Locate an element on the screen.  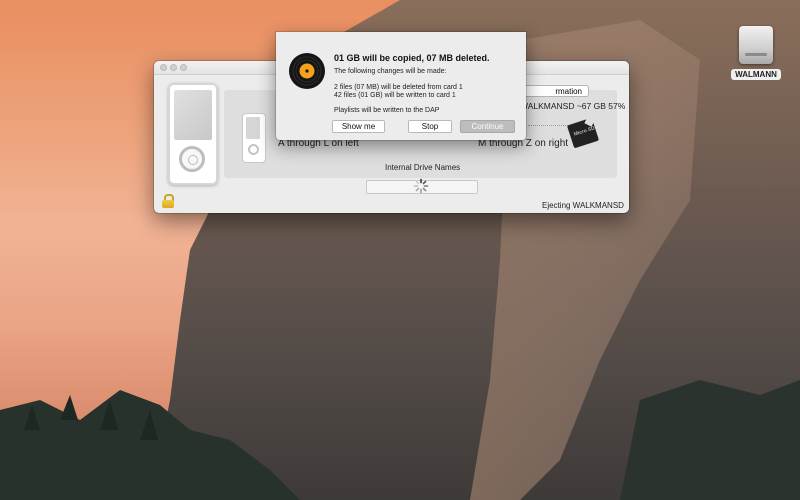
spinner-icon is located at coordinates (421, 186).